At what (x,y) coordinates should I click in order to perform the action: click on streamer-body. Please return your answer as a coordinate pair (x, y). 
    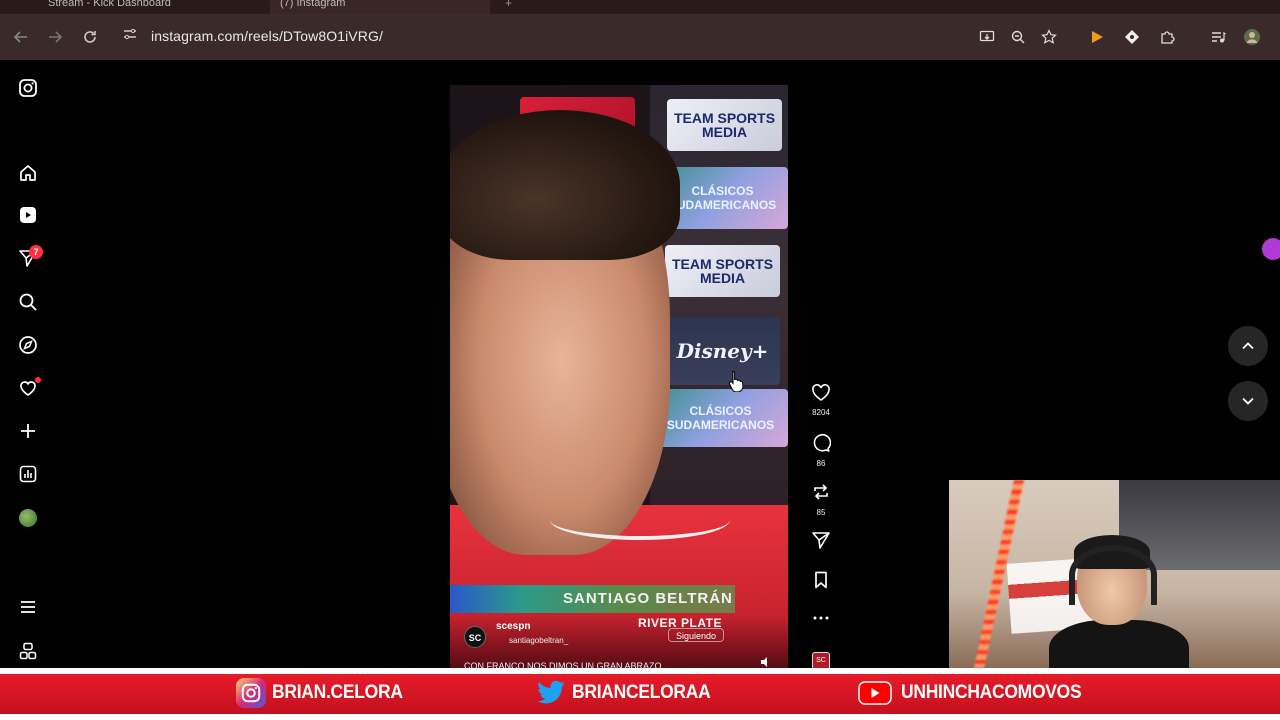
    Looking at the image, I should click on (1119, 644).